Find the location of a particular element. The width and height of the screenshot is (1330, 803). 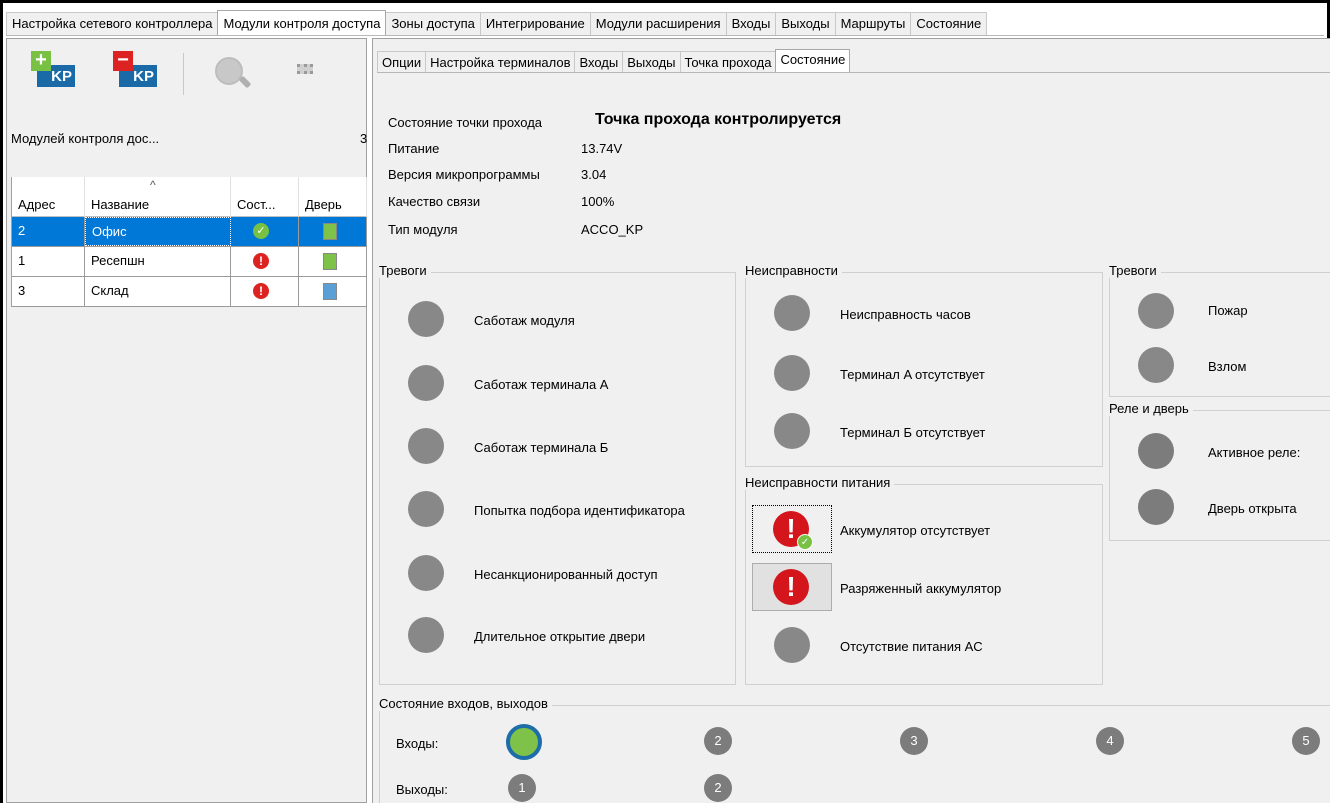

relay-title: Реле и дверь is located at coordinates (1151, 408).